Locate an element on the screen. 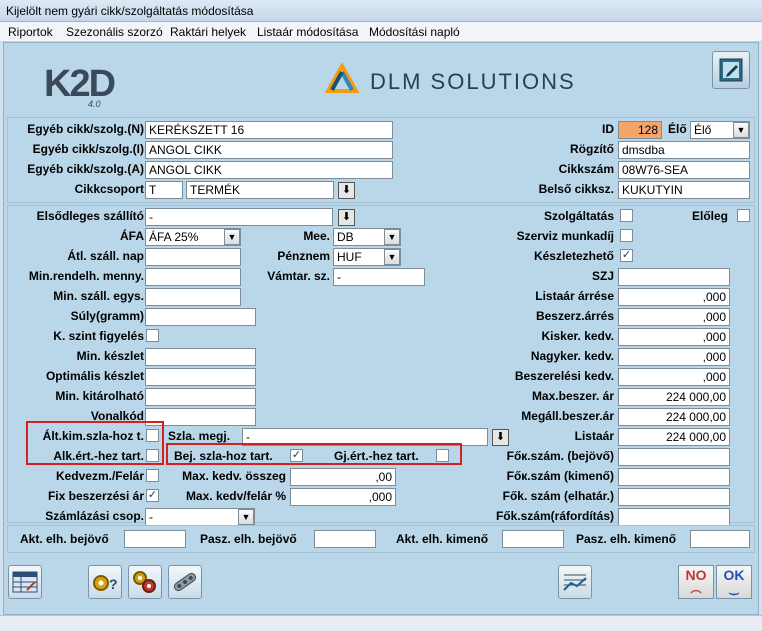 The width and height of the screenshot is (762, 631). bej-szla-checkbox: ✓ is located at coordinates (296, 455).